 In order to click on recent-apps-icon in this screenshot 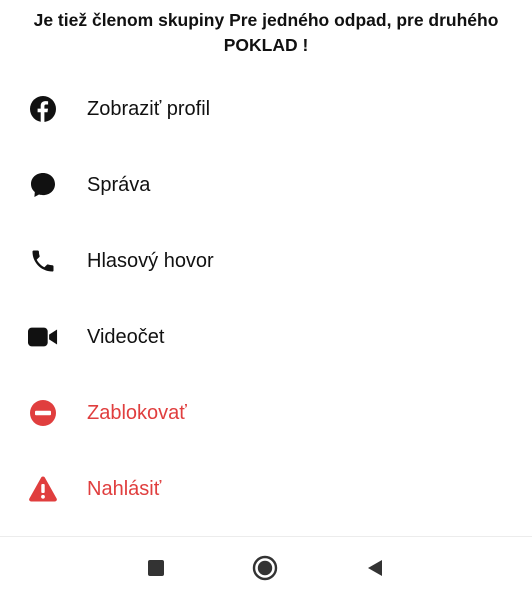, I will do `click(156, 570)`.